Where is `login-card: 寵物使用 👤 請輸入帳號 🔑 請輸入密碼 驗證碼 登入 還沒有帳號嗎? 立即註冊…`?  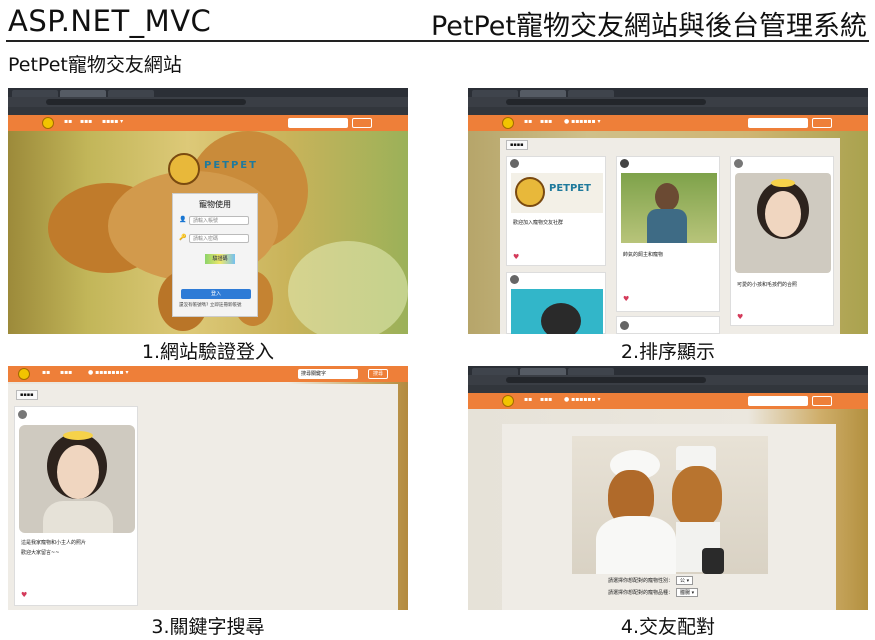
login-card: 寵物使用 👤 請輸入帳號 🔑 請輸入密碼 驗證碼 登入 還沒有帳號嗎? 立即註冊… is located at coordinates (215, 255).